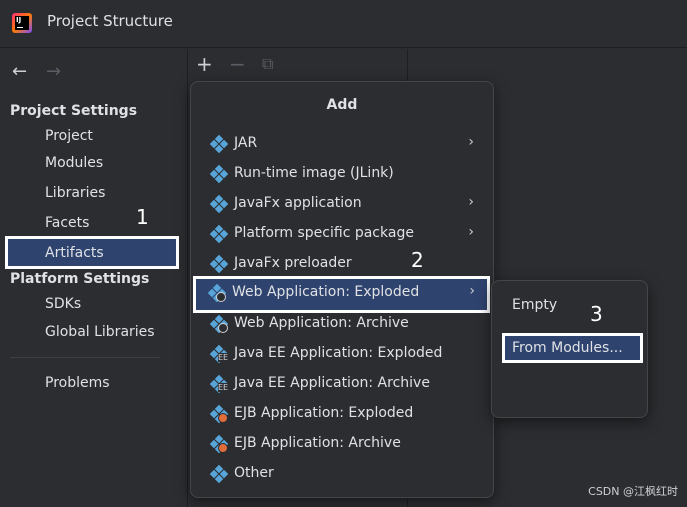  I want to click on menu-item-label: EJB Application: Archive, so click(317, 443).